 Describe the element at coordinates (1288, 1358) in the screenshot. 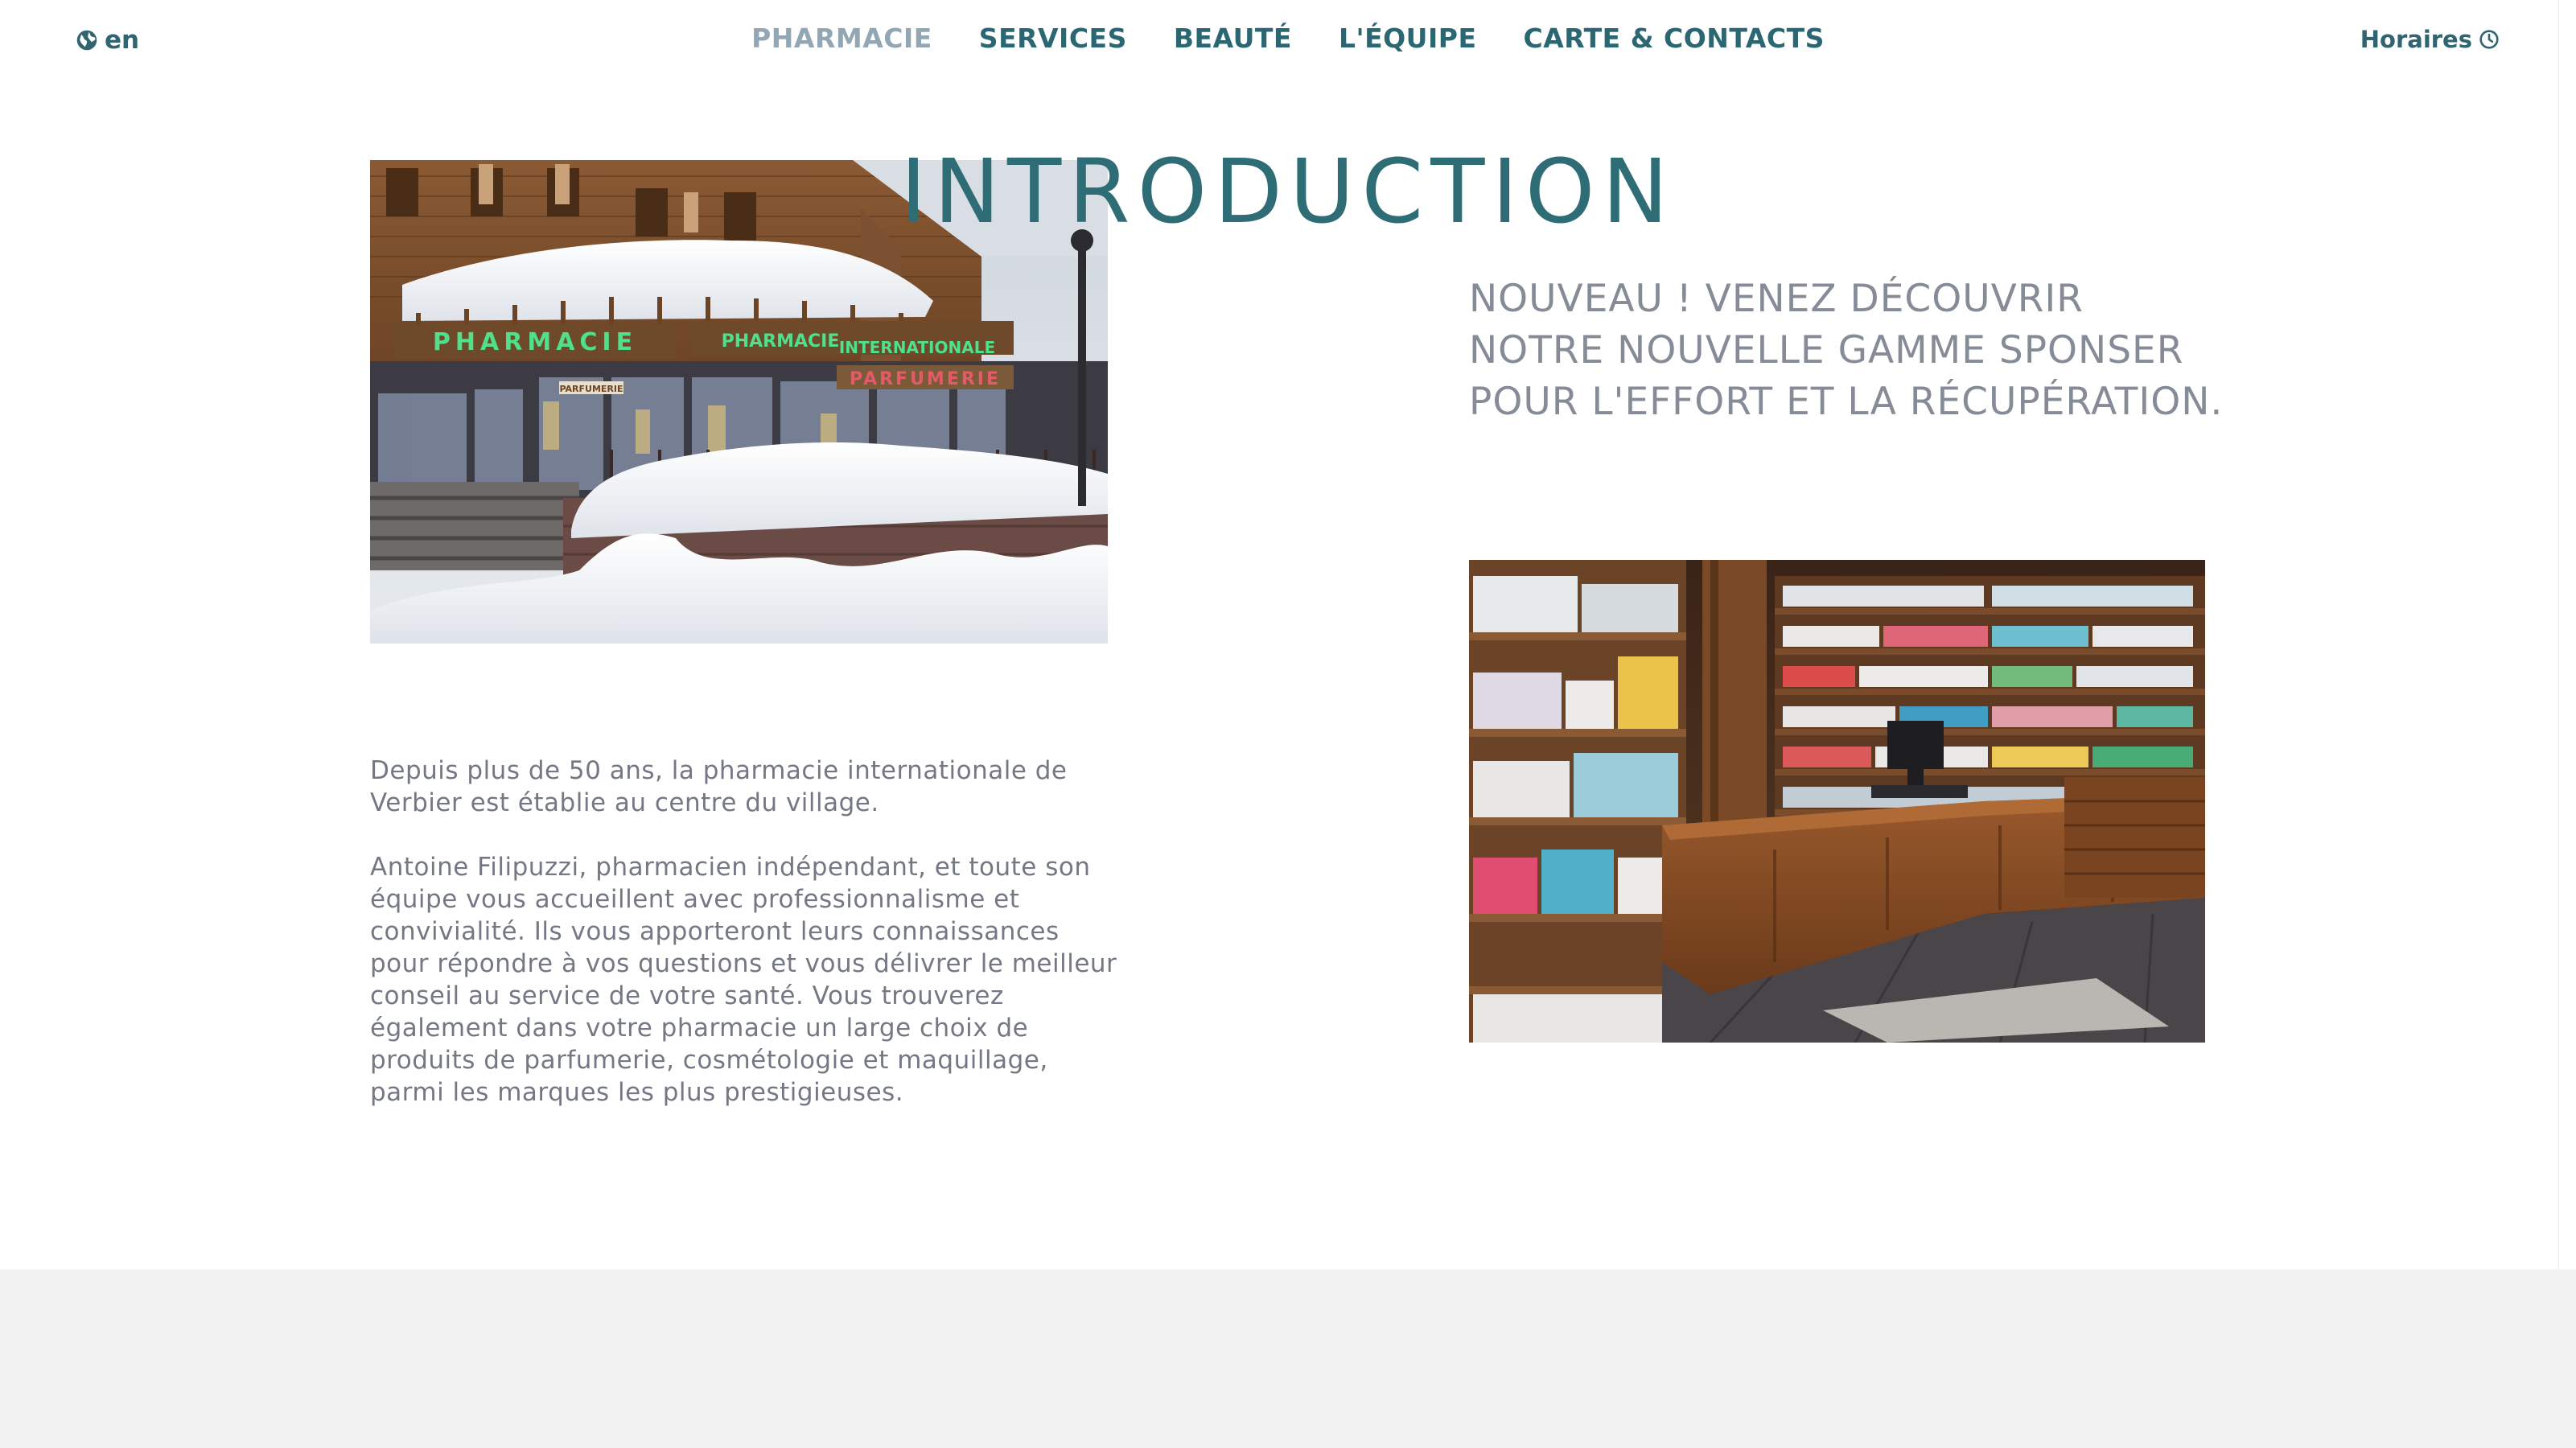

I see `footer-band` at that location.